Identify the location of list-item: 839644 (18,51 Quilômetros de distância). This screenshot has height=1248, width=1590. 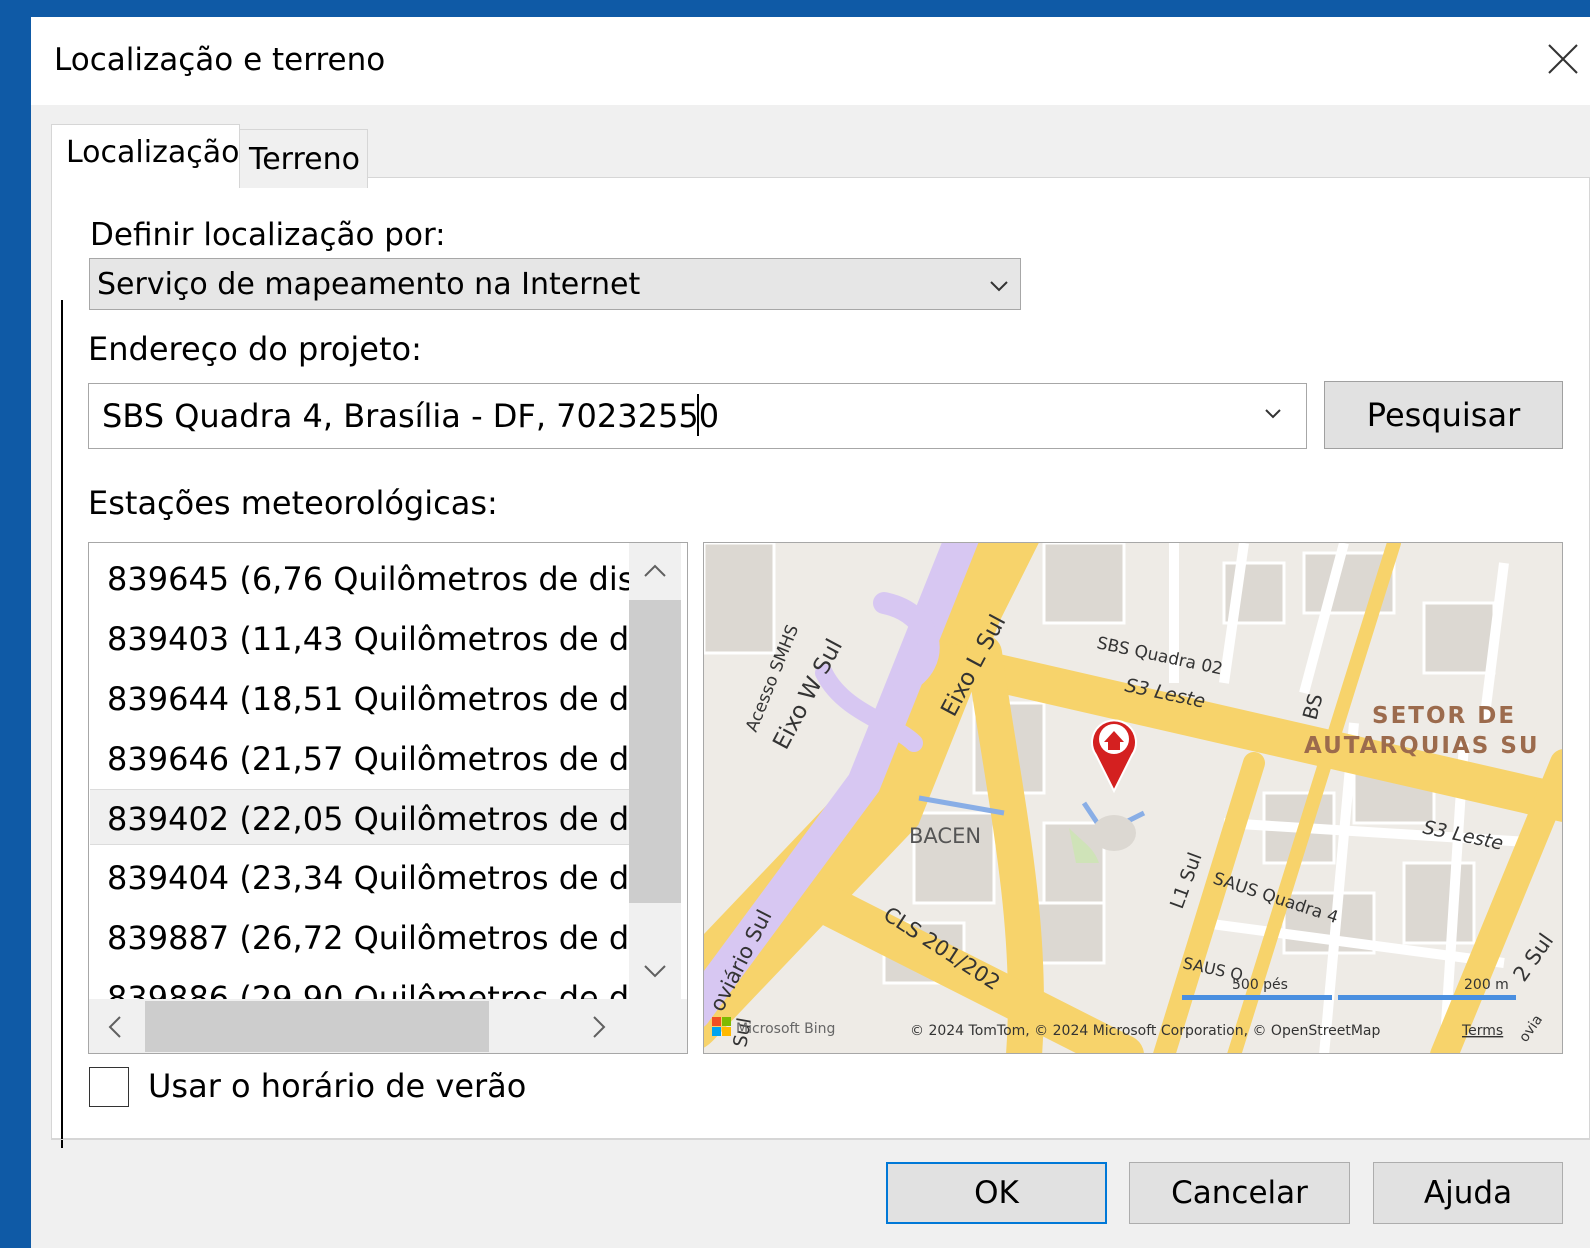
(360, 698).